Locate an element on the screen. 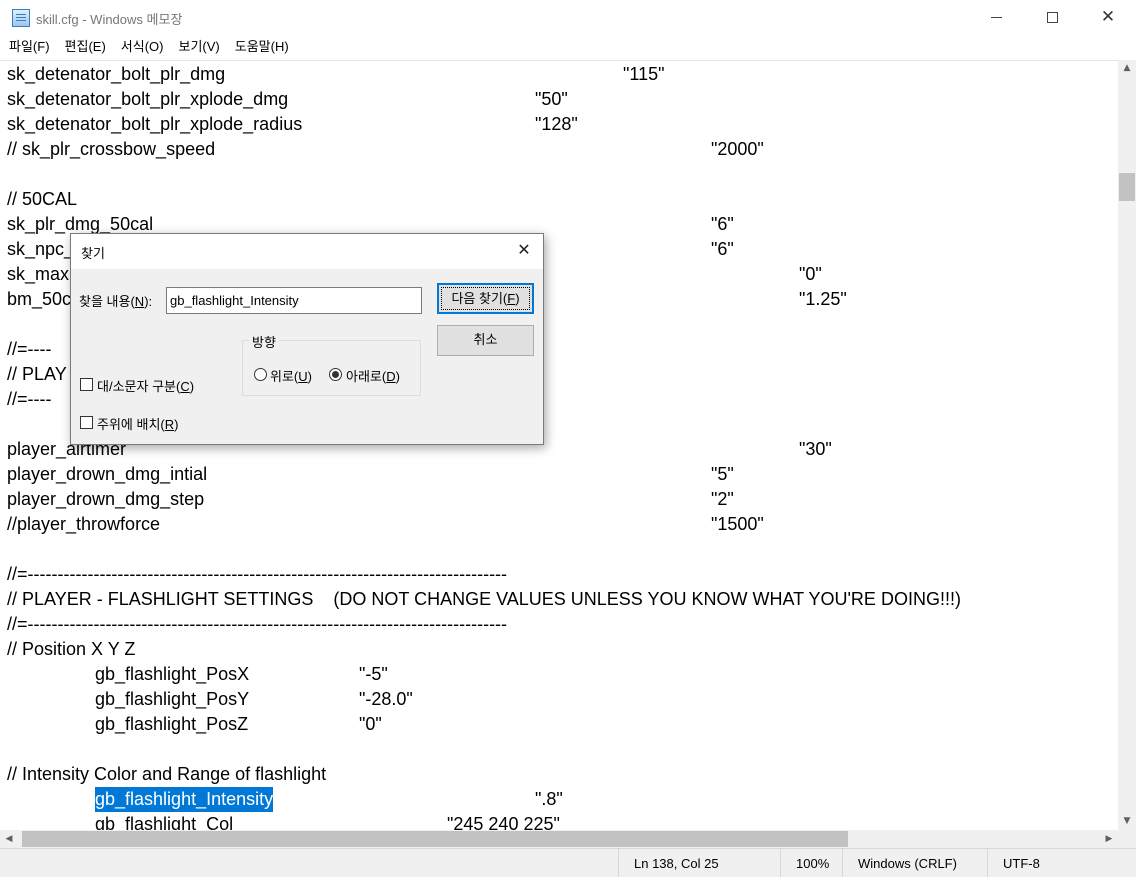  find-what-label: 찾을 내용(N): is located at coordinates (116, 301).